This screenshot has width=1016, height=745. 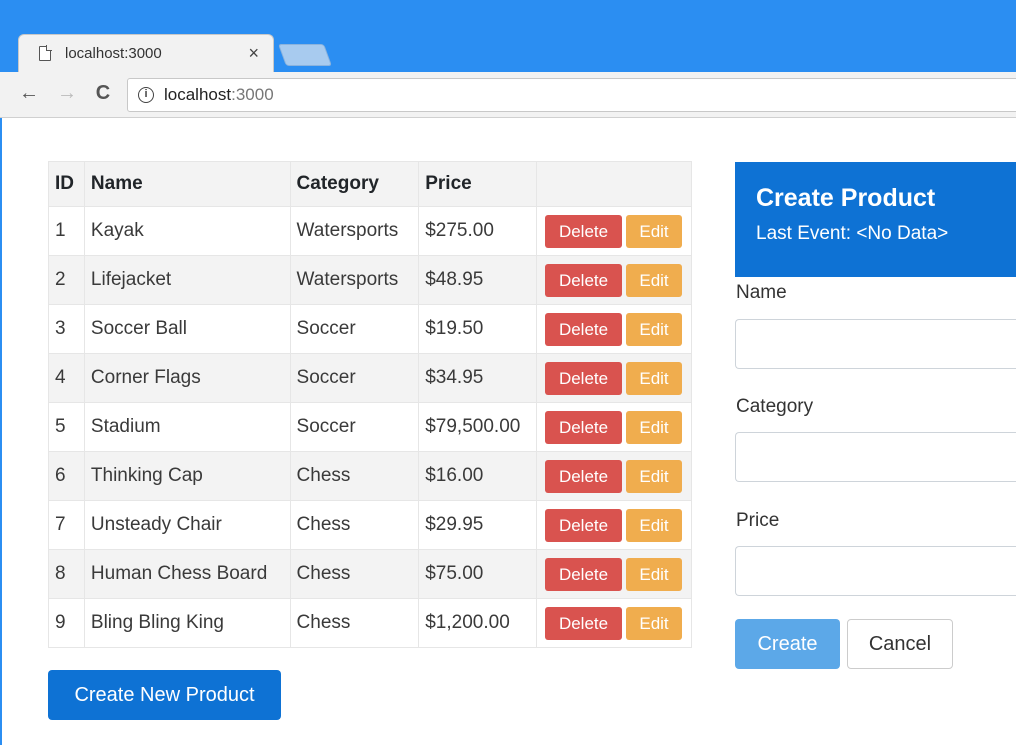 What do you see at coordinates (66, 623) in the screenshot?
I see `cell-id: 9` at bounding box center [66, 623].